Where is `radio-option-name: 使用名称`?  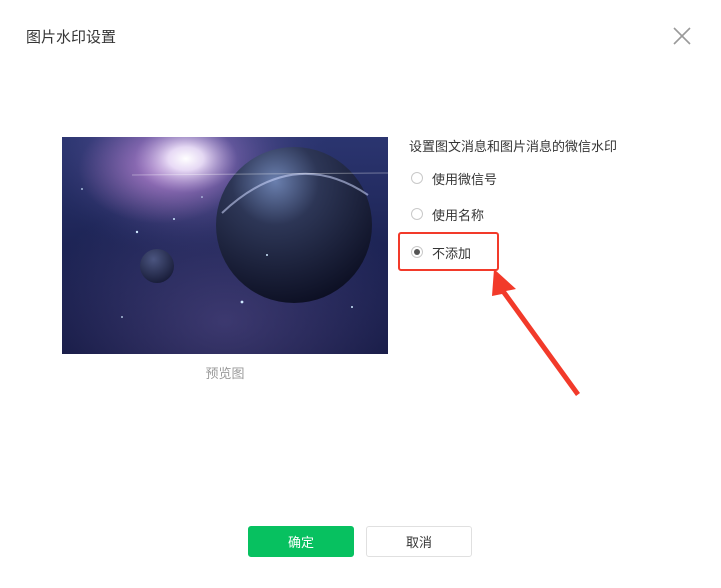 radio-option-name: 使用名称 is located at coordinates (447, 214).